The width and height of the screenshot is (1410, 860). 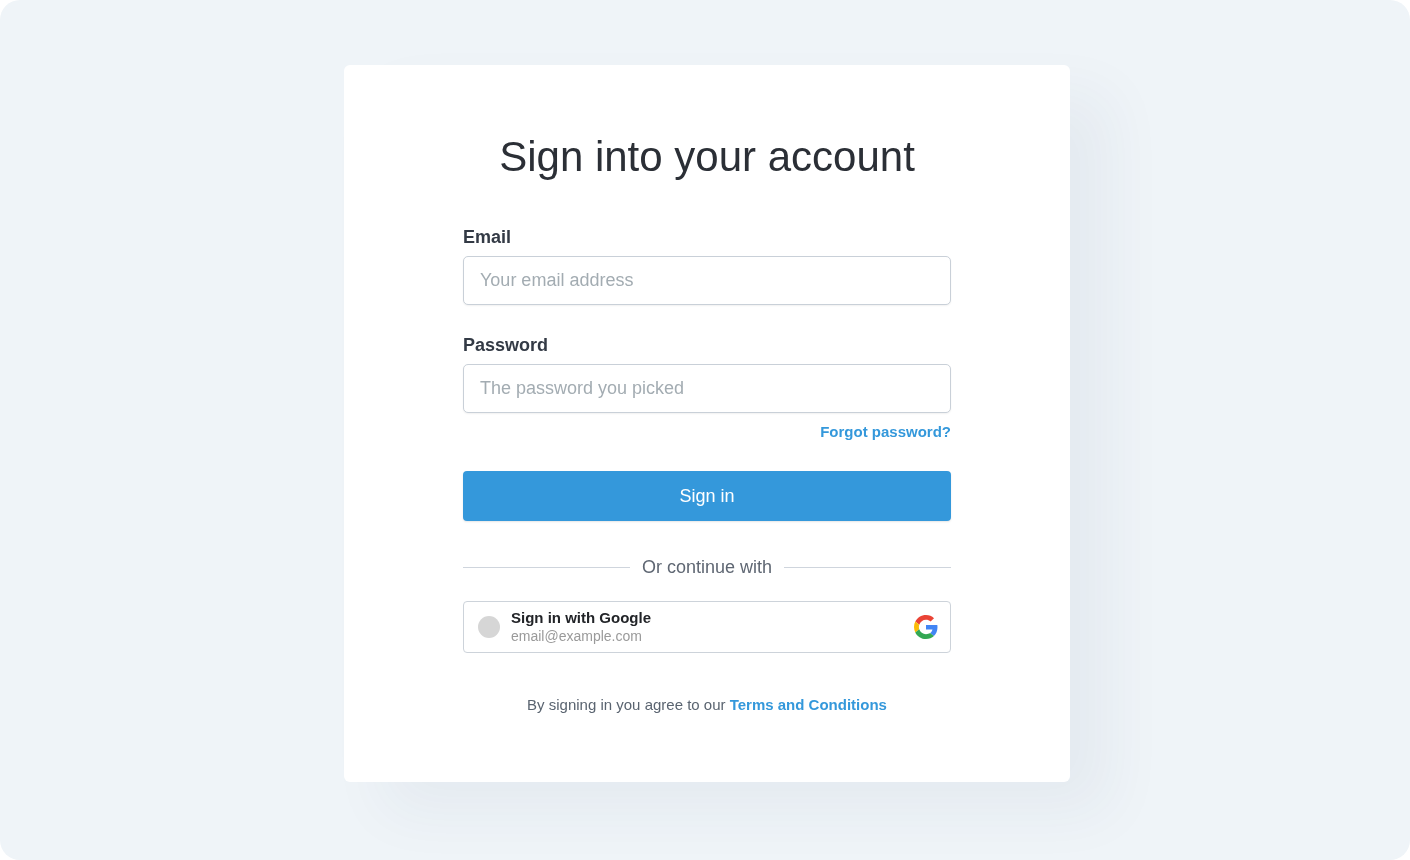 What do you see at coordinates (581, 618) in the screenshot?
I see `google-button-title: Sign in with Google` at bounding box center [581, 618].